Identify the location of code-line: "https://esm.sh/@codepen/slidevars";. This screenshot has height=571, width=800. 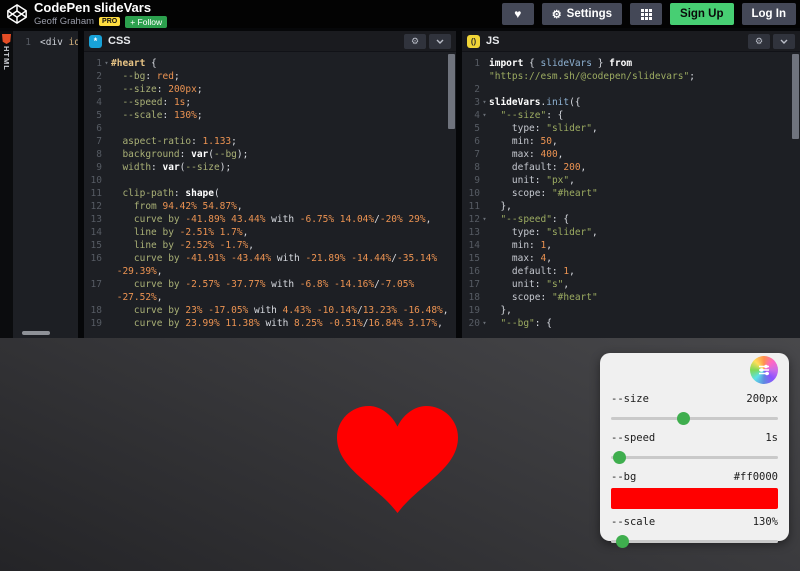
(631, 76).